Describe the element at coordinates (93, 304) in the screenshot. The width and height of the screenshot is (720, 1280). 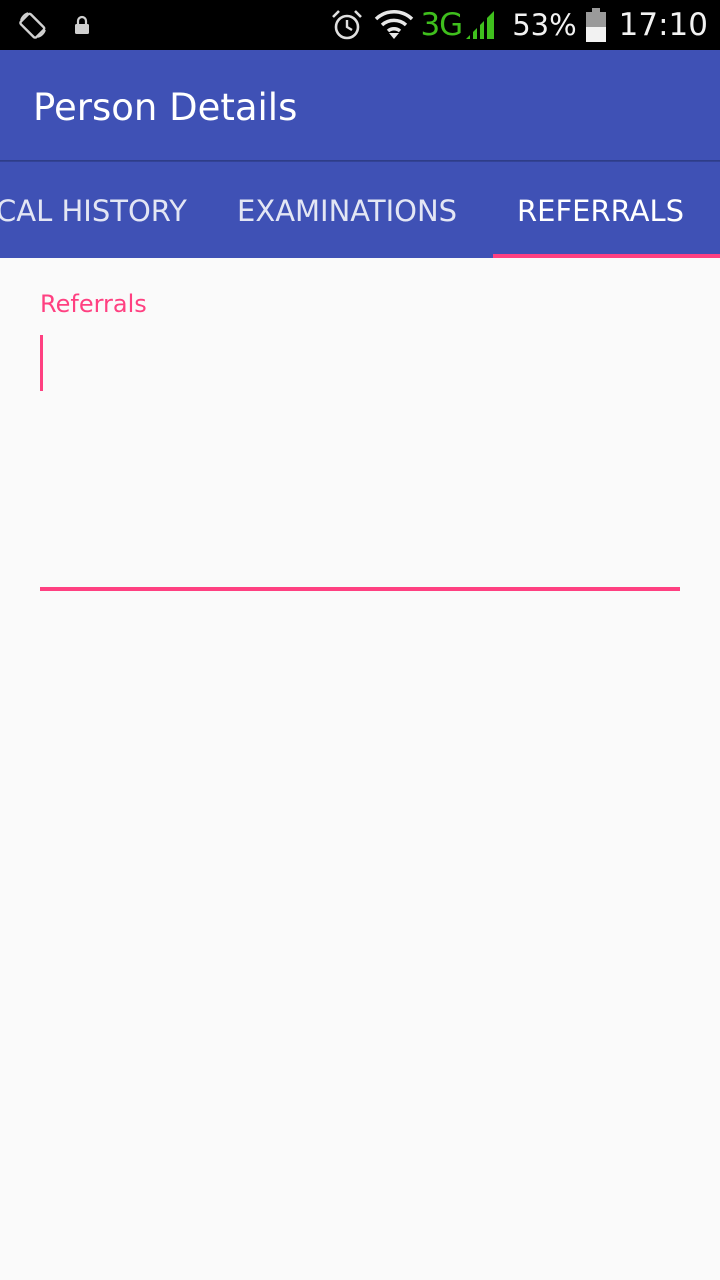
I see `referrals-field-label: Referrals` at that location.